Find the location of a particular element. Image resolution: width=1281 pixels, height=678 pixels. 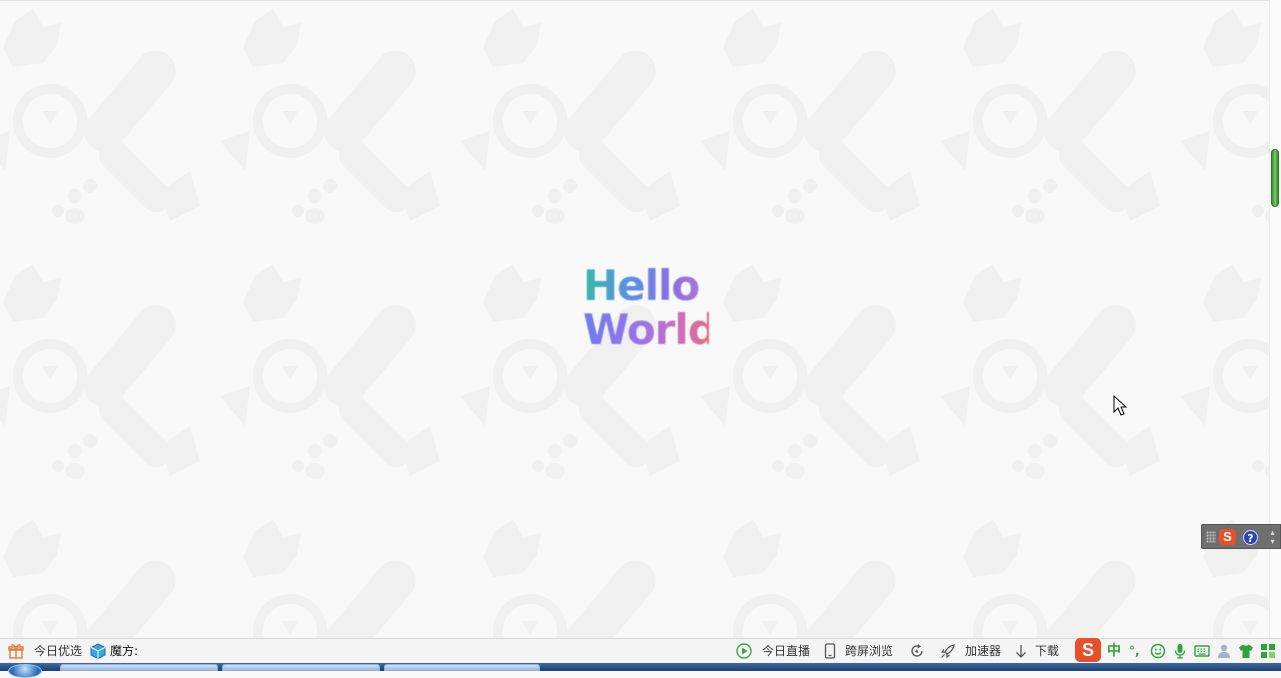

input-mode-chinese: 中 is located at coordinates (1114, 651).